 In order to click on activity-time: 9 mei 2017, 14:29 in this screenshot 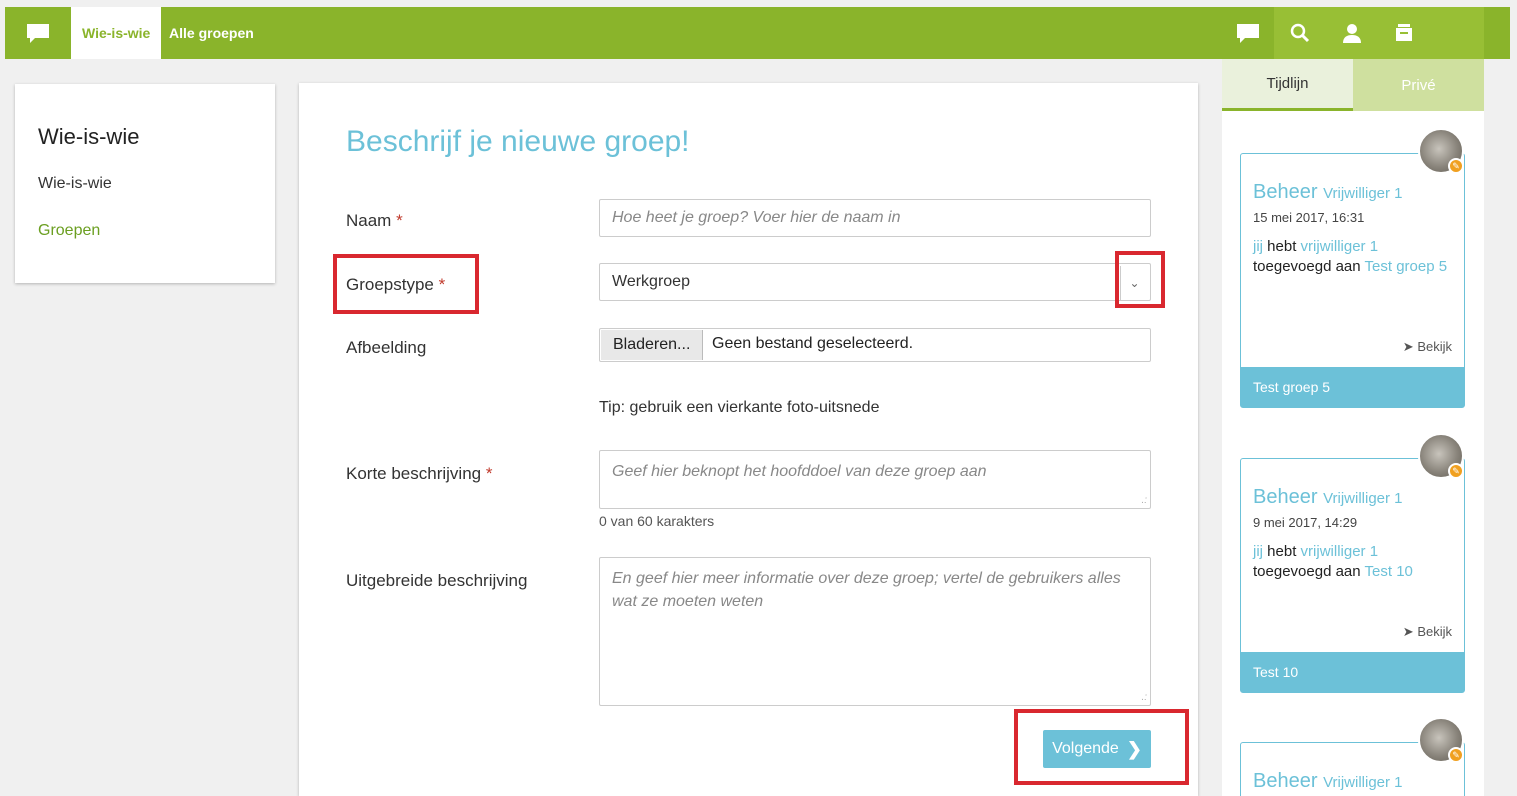, I will do `click(1305, 522)`.